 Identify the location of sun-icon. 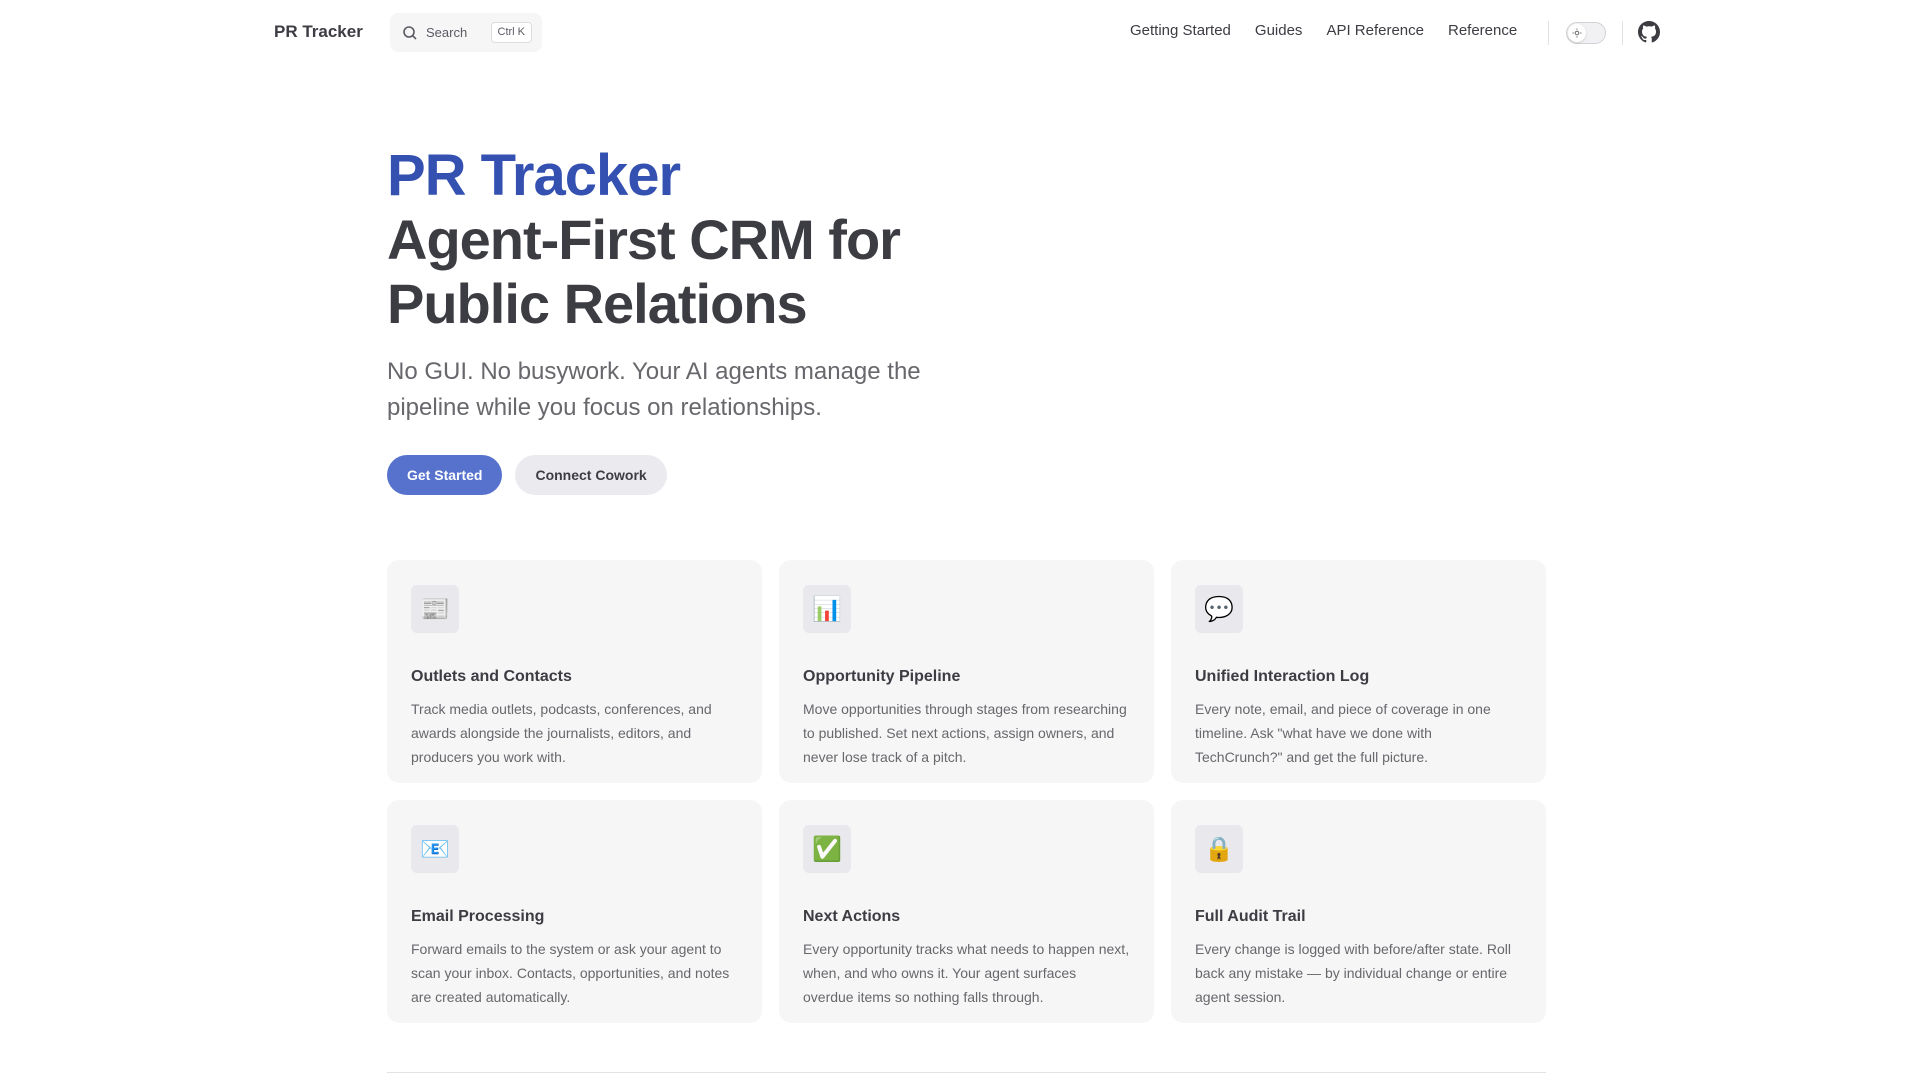
(1577, 33).